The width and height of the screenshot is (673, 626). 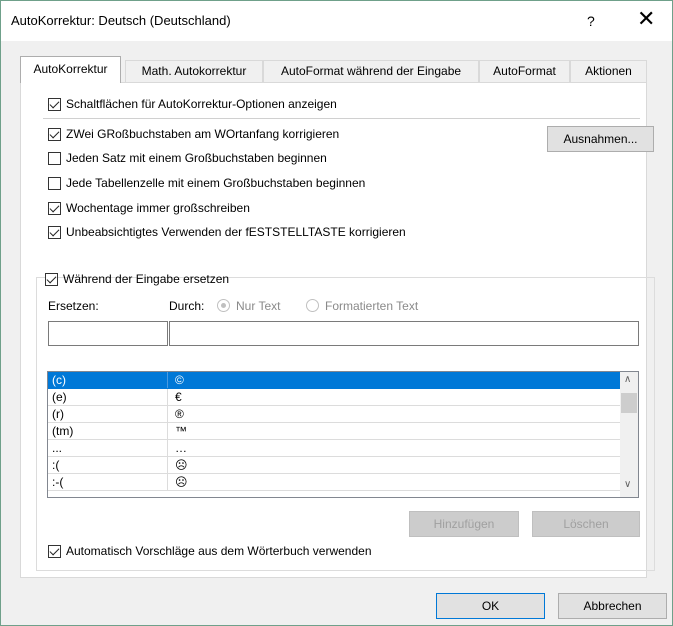 I want to click on title-bar: AutoKorrektur: Deutsch (Deutschland) ? ✕, so click(x=336, y=21).